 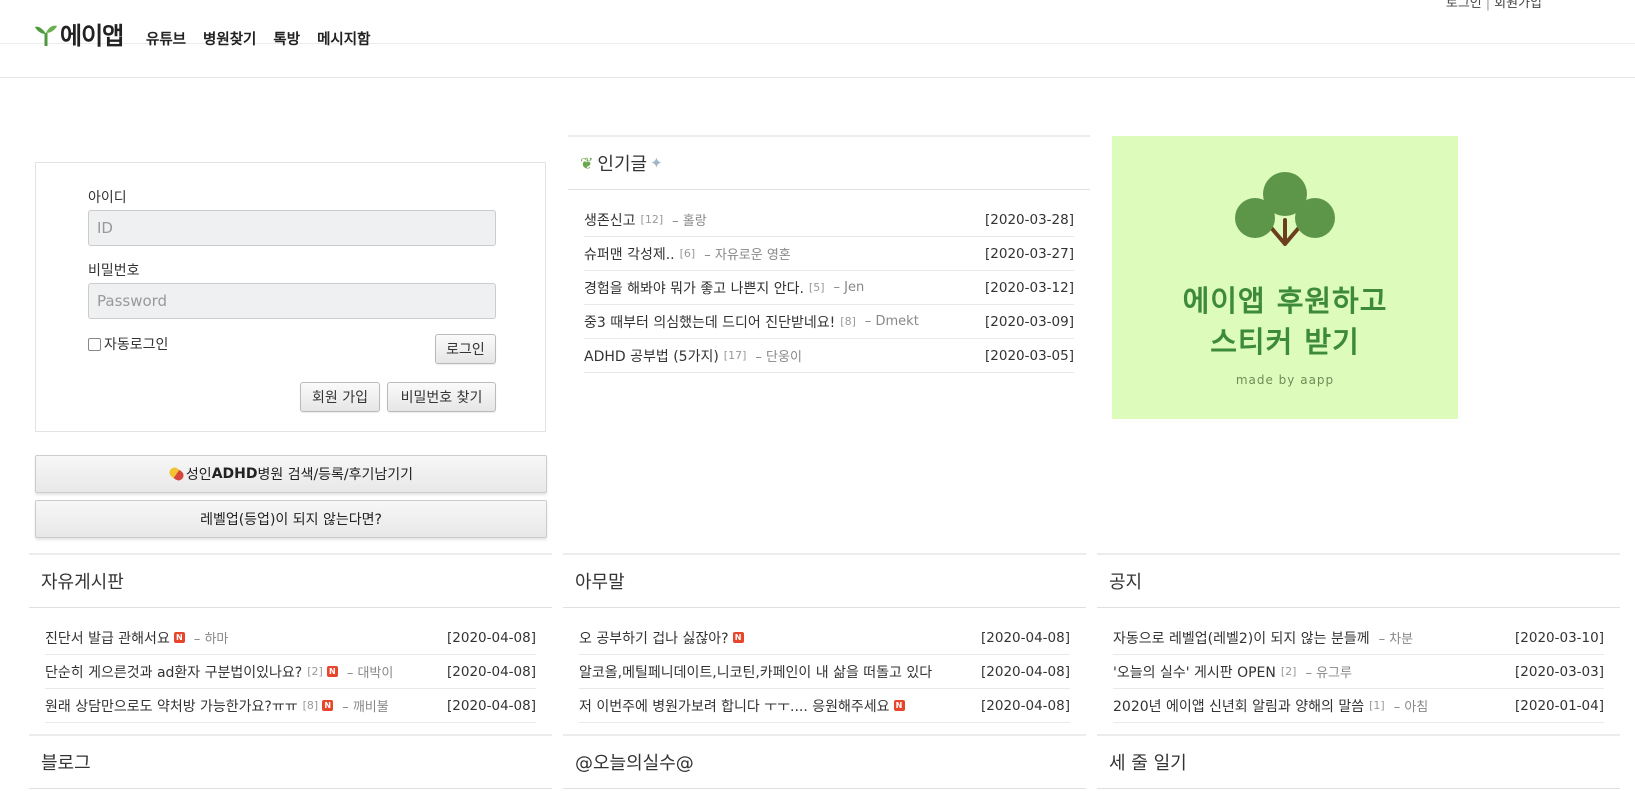 What do you see at coordinates (1029, 321) in the screenshot?
I see `post-date: [2020-03-09]` at bounding box center [1029, 321].